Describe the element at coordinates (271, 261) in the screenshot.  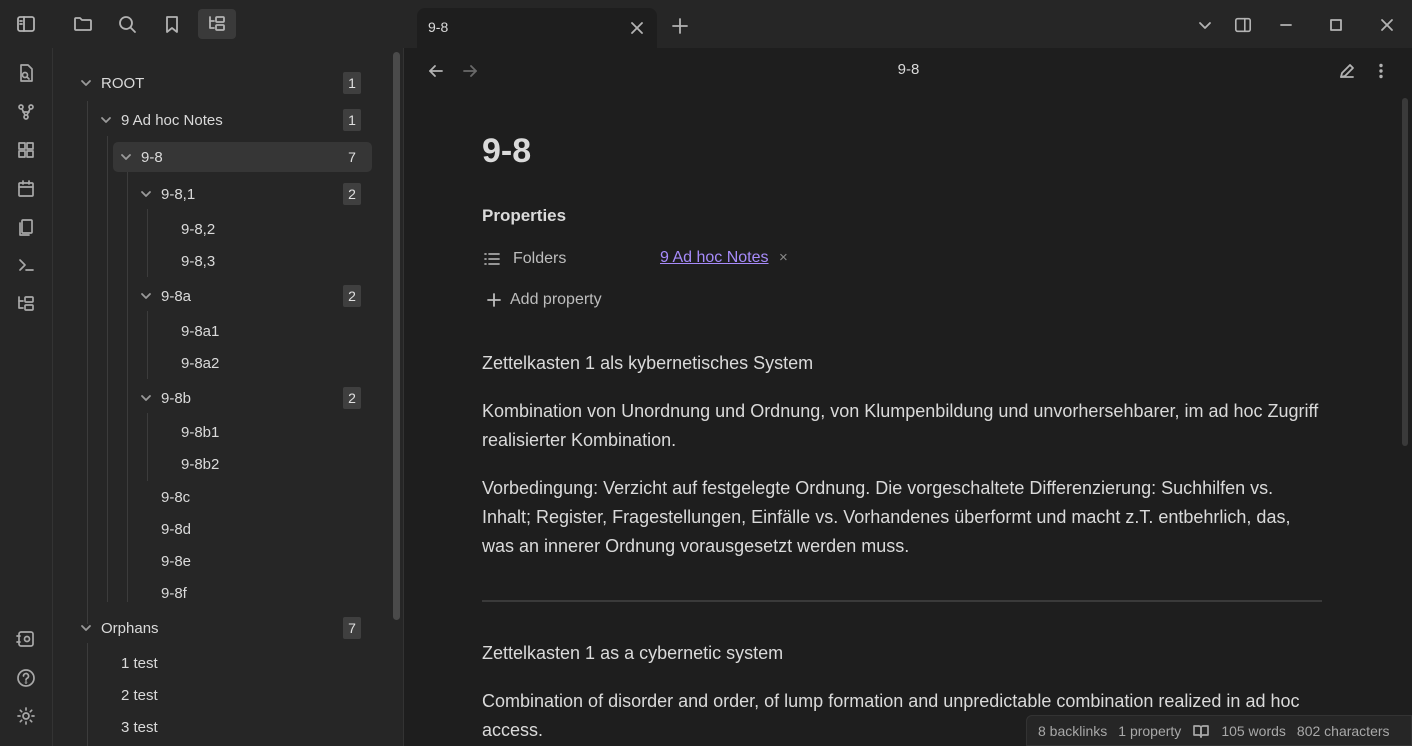
I see `tree-item-9-8-3: 9-8,3` at that location.